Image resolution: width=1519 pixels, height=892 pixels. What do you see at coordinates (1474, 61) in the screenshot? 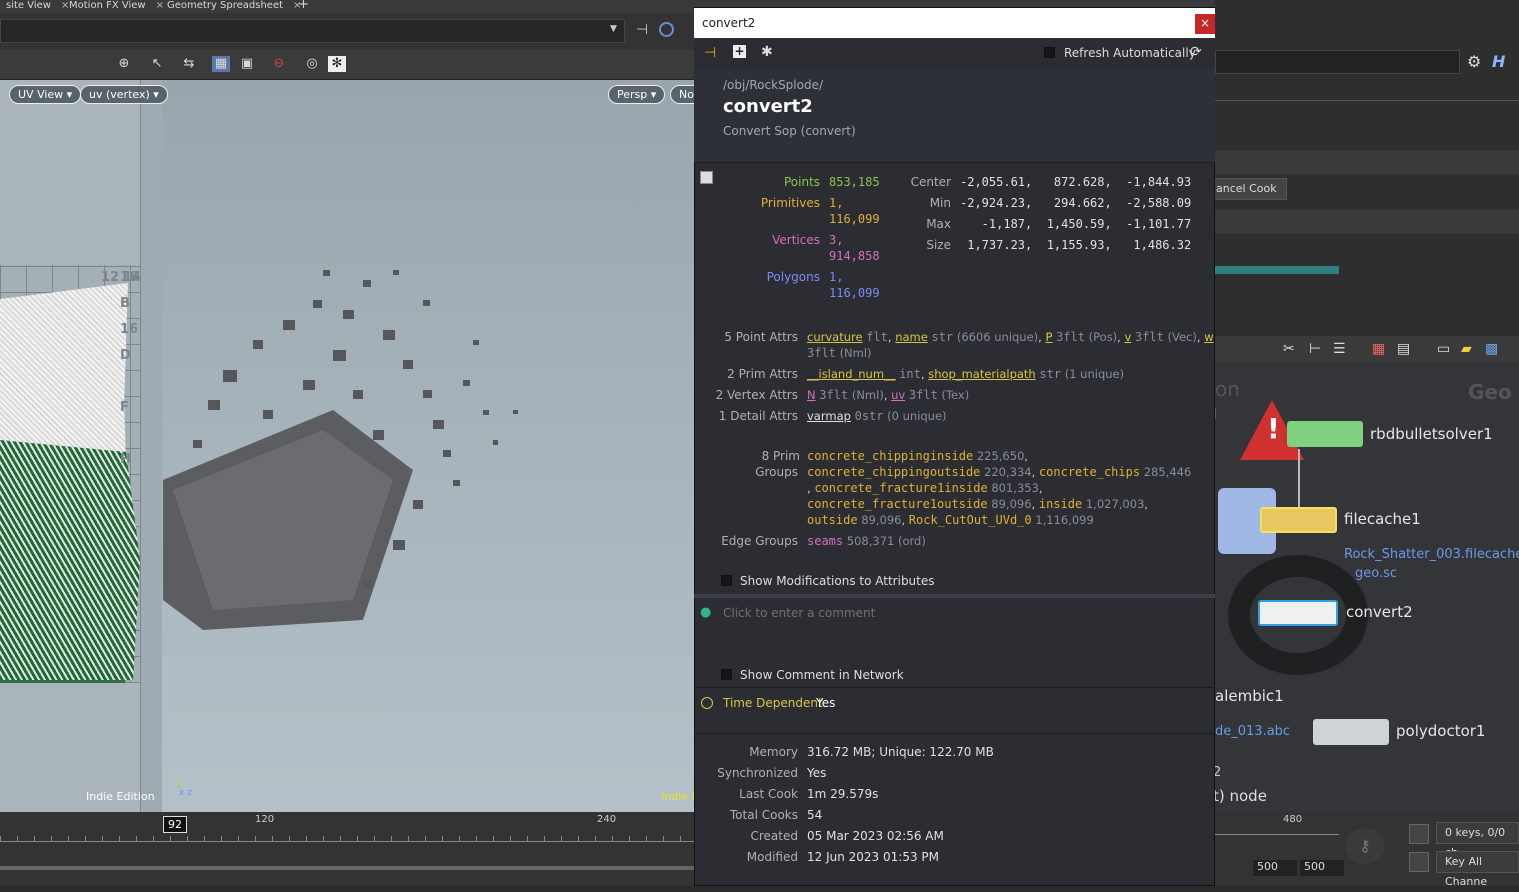
I see `gear-icon: ⚙` at bounding box center [1474, 61].